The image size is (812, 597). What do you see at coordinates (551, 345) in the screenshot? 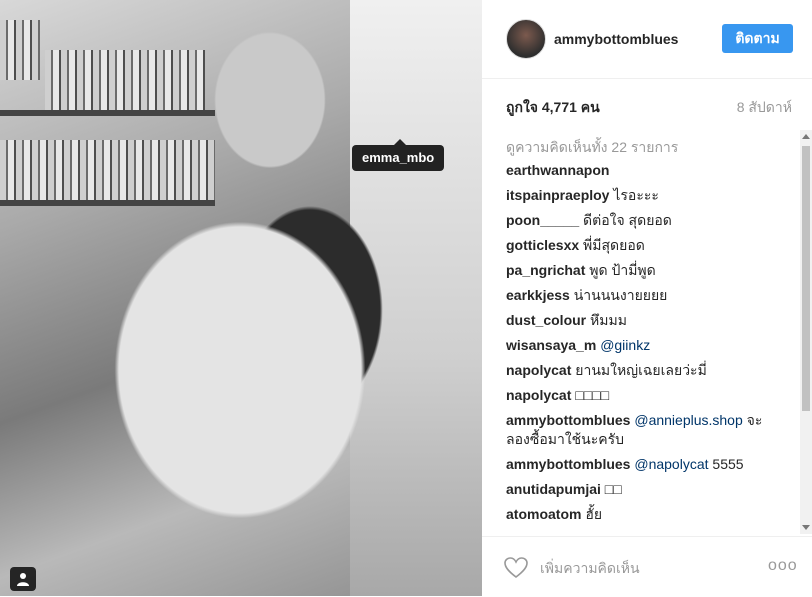
I see `comment-username: wisansaya_m` at bounding box center [551, 345].